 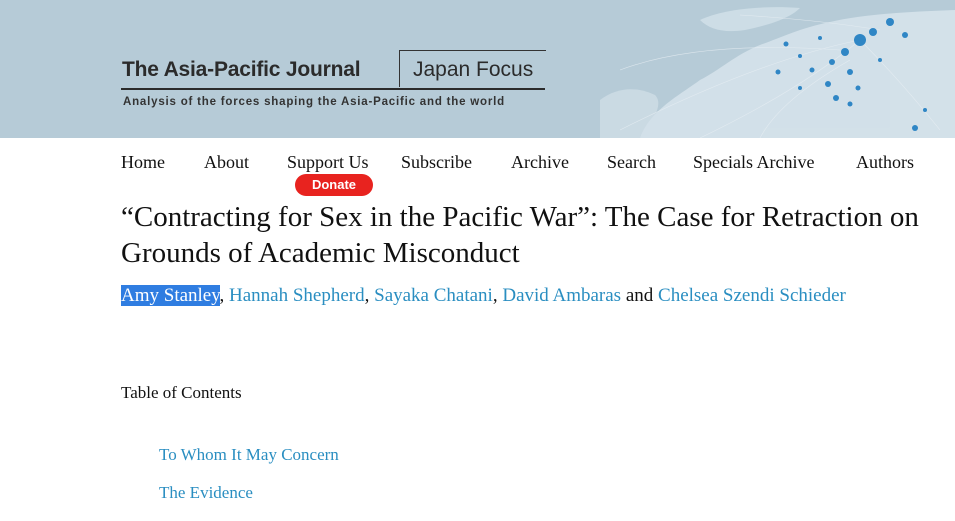 I want to click on toc-item-the-evidence: The Evidence, so click(x=206, y=493).